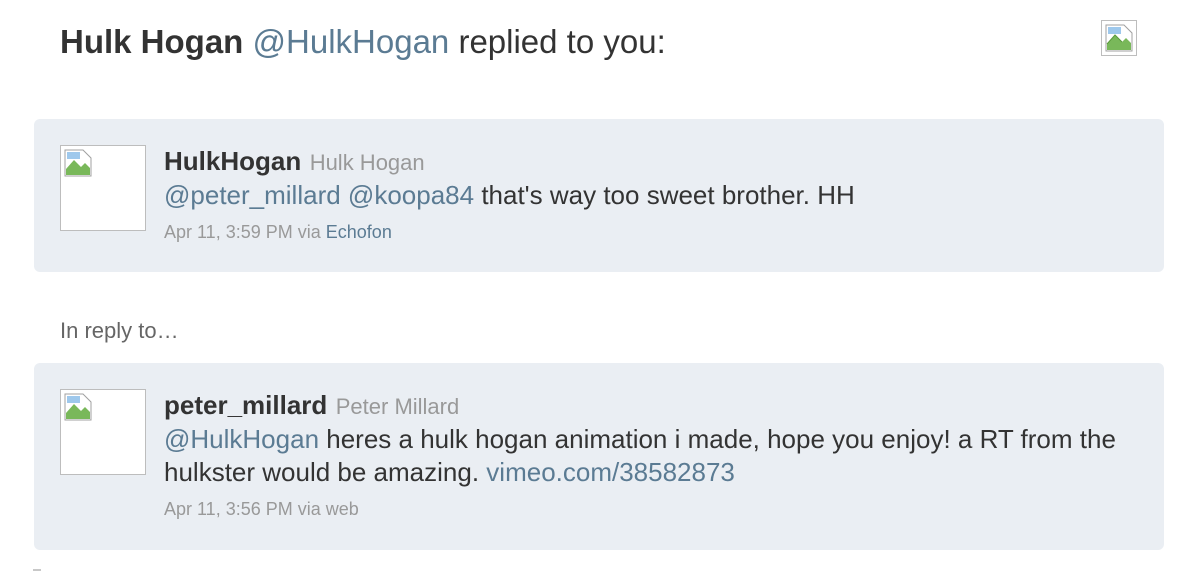 This screenshot has height=573, width=1200. I want to click on replier-handle: @HulkHogan, so click(351, 41).